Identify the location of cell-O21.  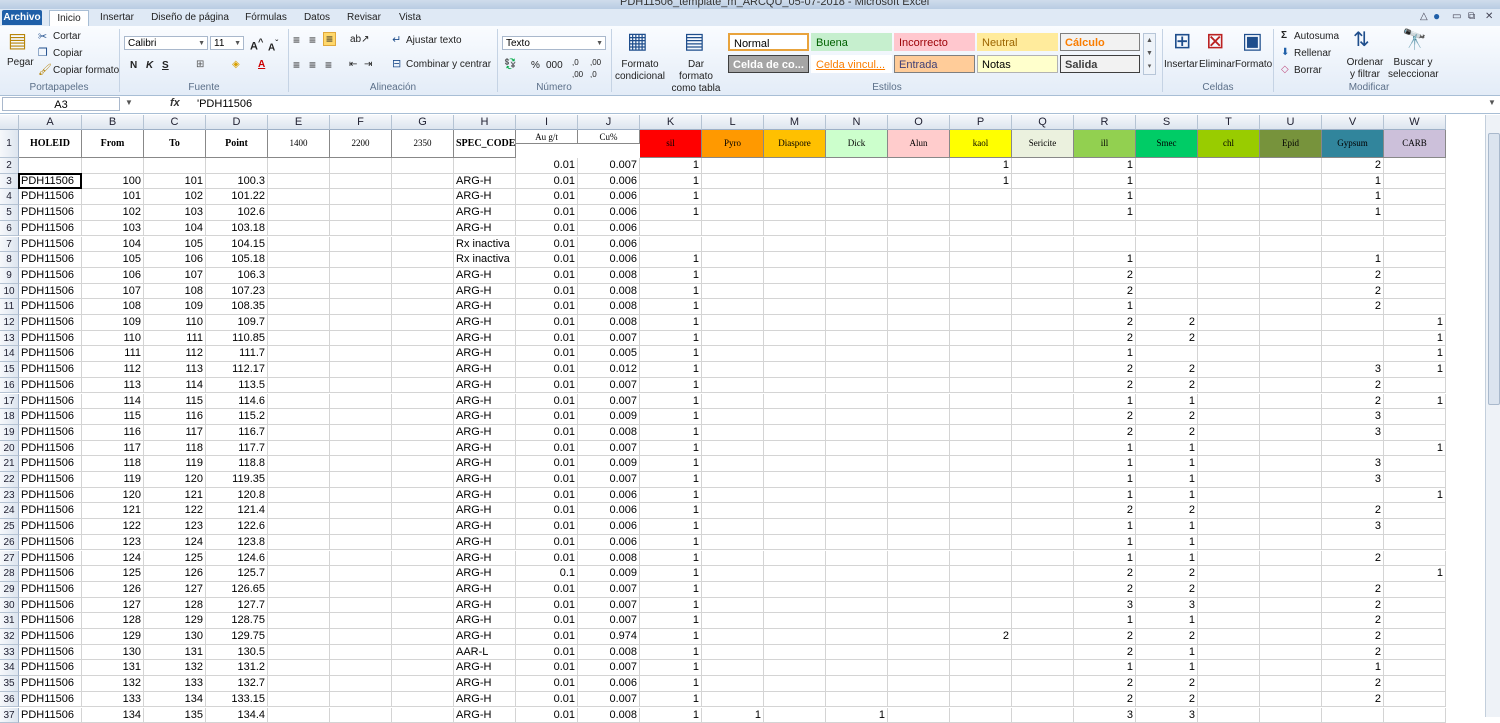
(919, 464).